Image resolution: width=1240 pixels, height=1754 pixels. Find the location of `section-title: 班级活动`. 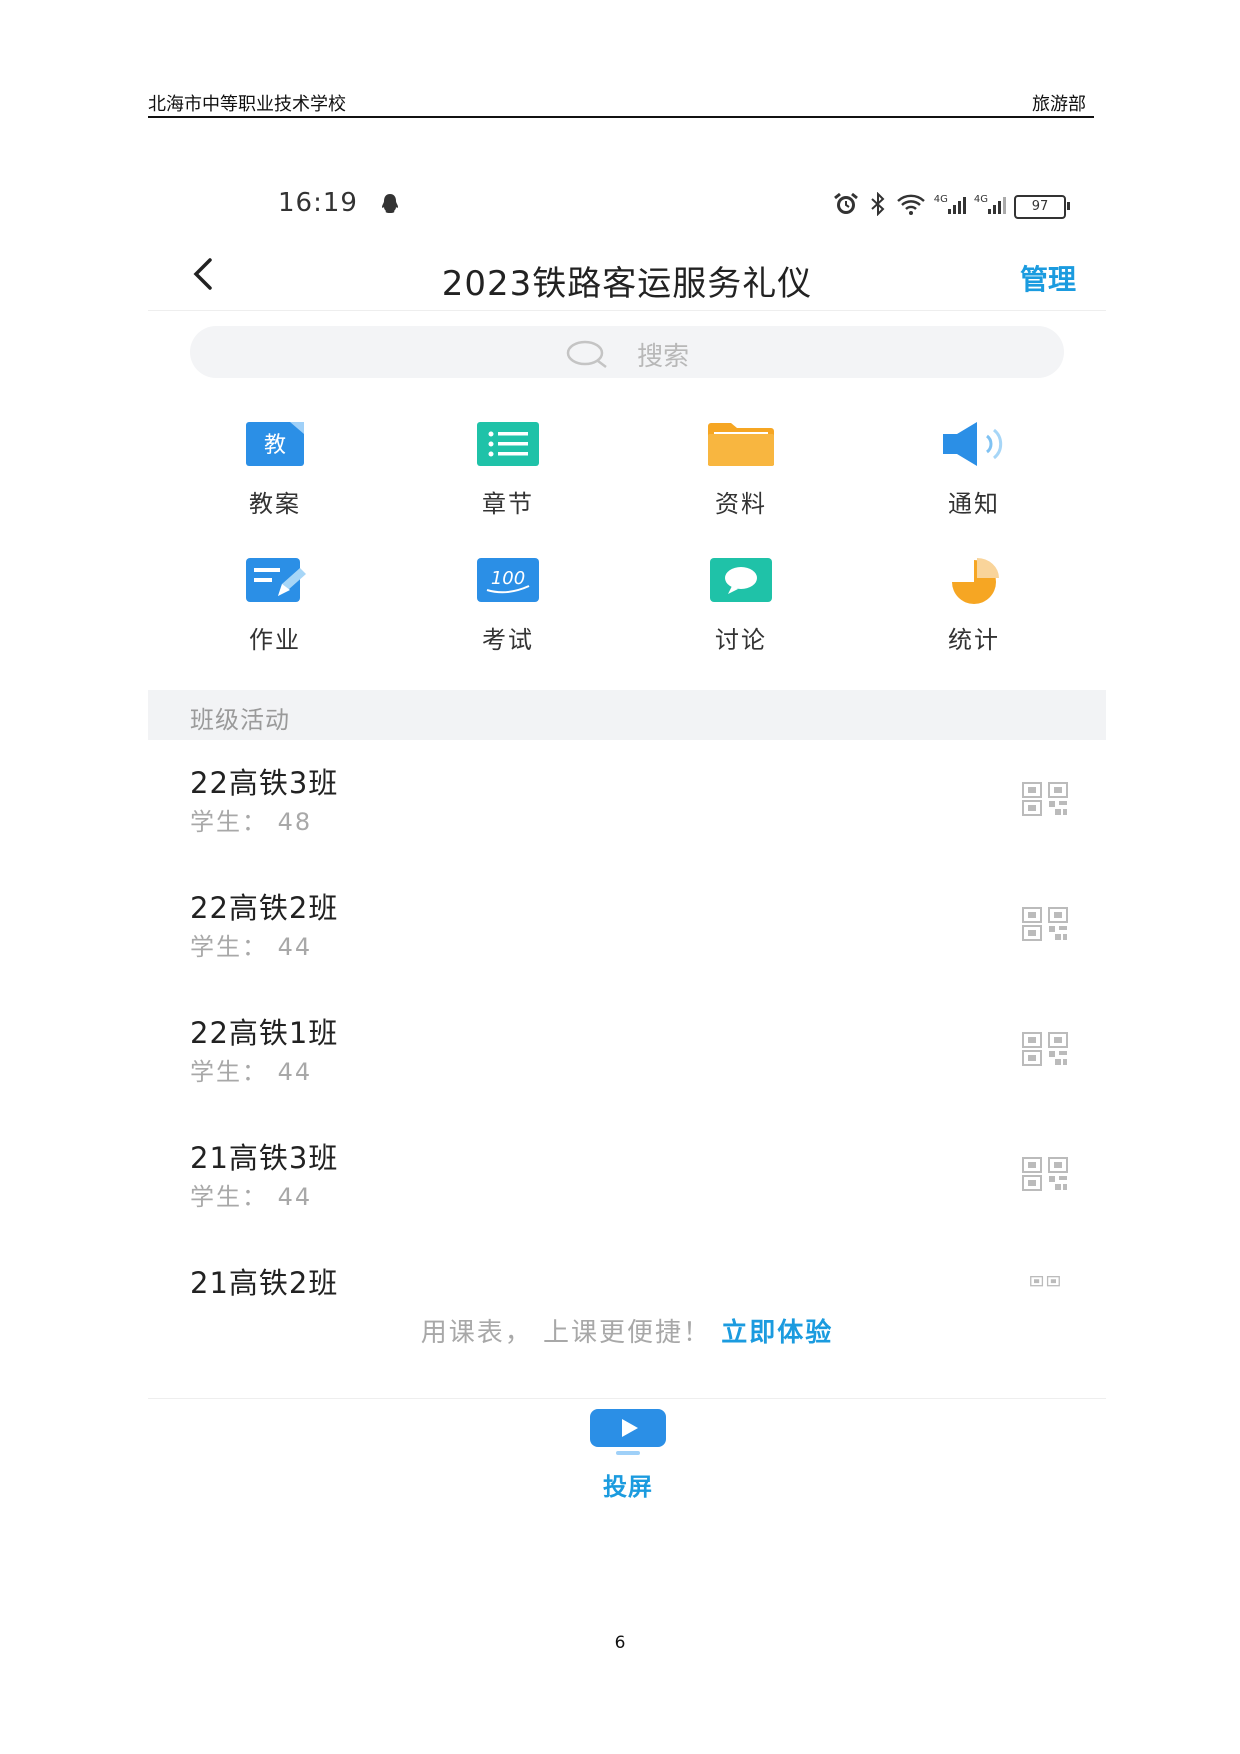

section-title: 班级活动 is located at coordinates (240, 720).